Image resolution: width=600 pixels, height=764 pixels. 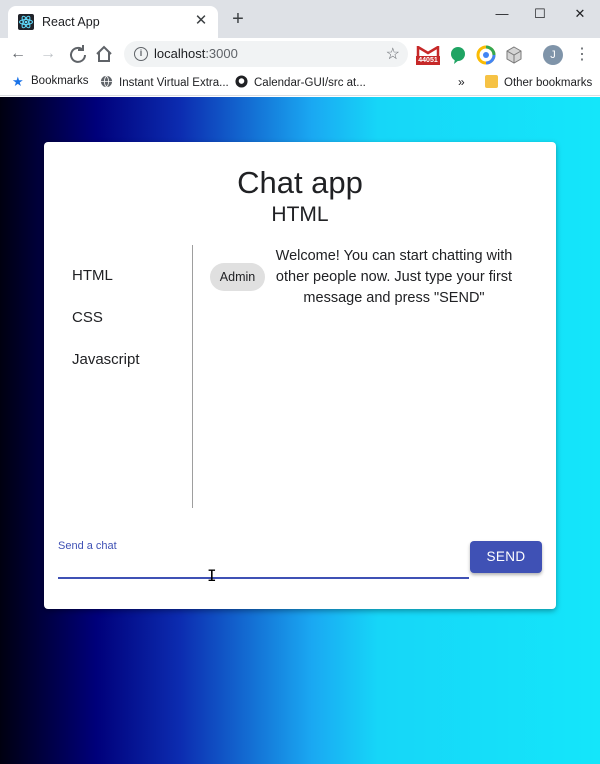 What do you see at coordinates (237, 277) in the screenshot?
I see `message-author-chip: Admin` at bounding box center [237, 277].